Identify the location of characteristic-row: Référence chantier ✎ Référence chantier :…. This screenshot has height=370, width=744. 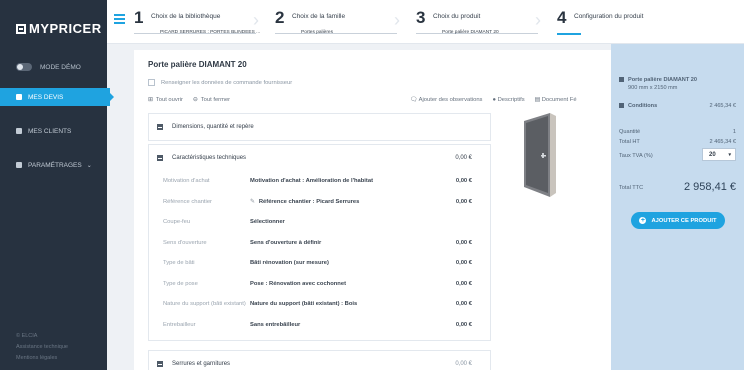
(326, 202).